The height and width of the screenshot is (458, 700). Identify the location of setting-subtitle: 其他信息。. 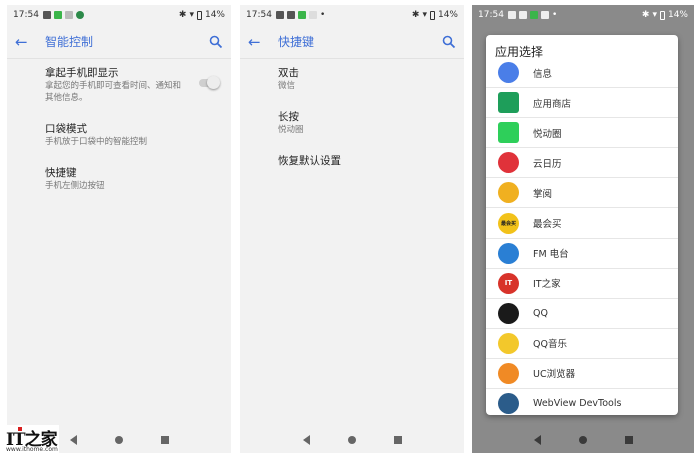
(66, 98).